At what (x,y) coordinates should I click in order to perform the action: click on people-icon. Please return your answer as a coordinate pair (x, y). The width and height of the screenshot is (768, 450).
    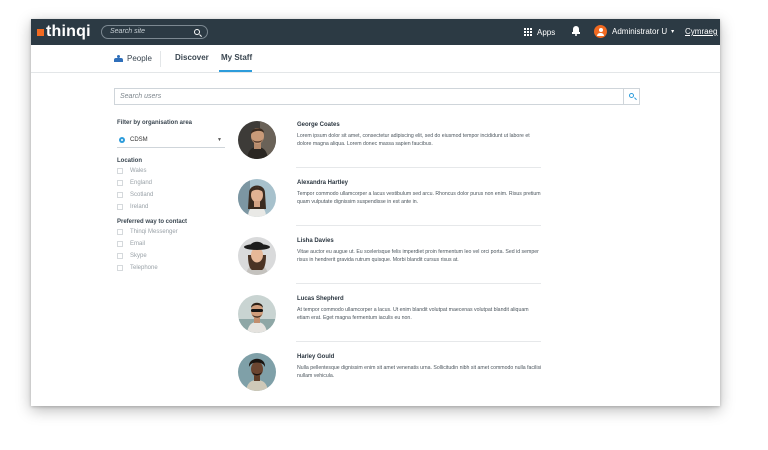
    Looking at the image, I should click on (118, 58).